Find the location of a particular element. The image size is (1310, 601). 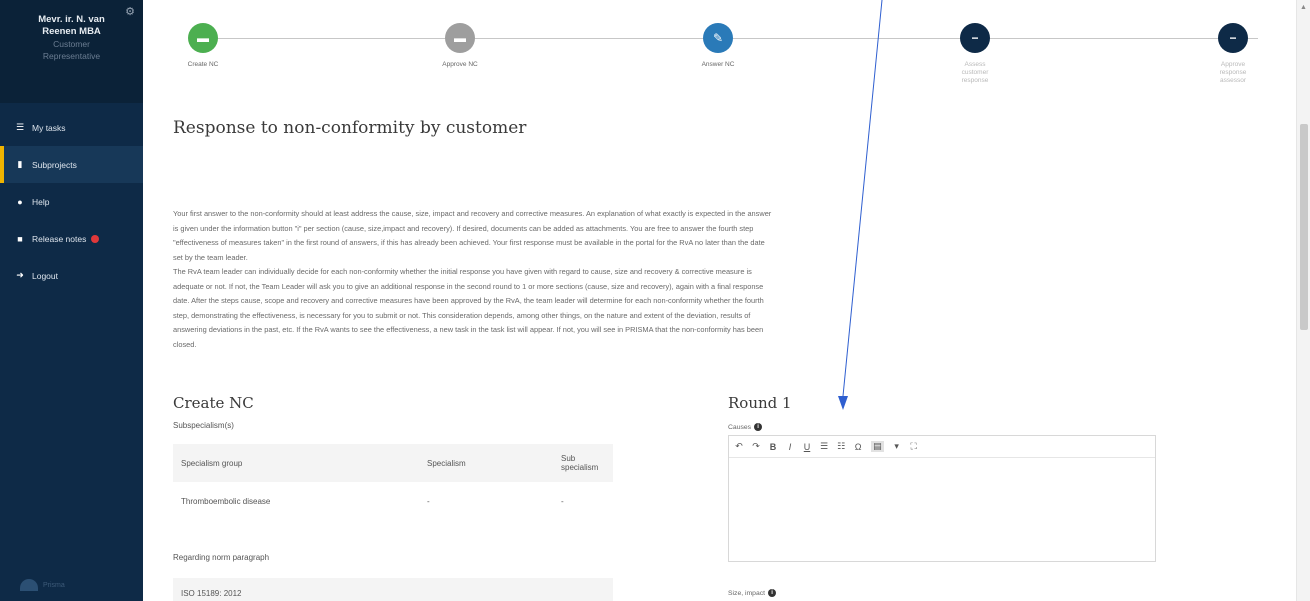

user-name-line1: Mevr. ir. N. van is located at coordinates (71, 19).